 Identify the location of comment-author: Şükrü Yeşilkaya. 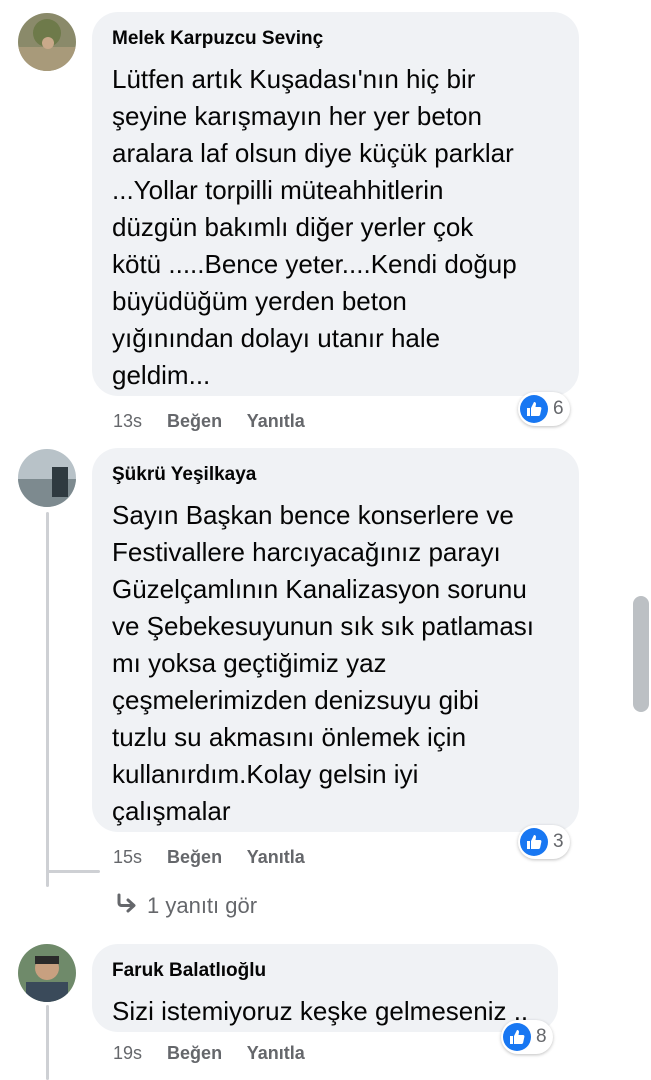
(184, 475).